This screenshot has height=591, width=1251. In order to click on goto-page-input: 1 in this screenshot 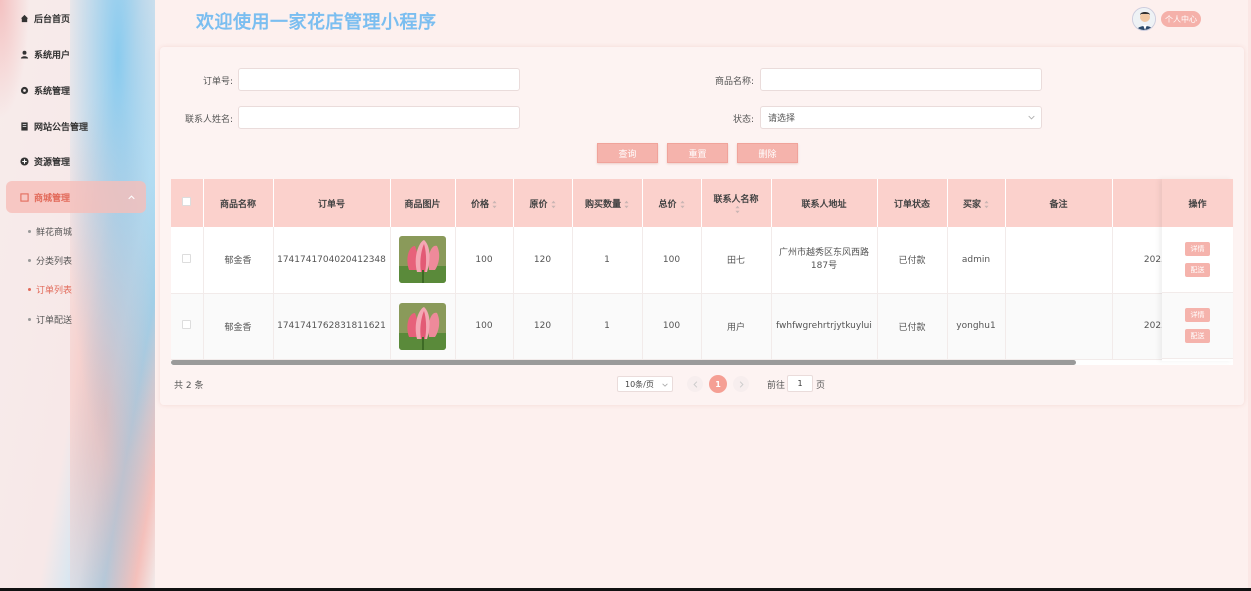, I will do `click(800, 383)`.